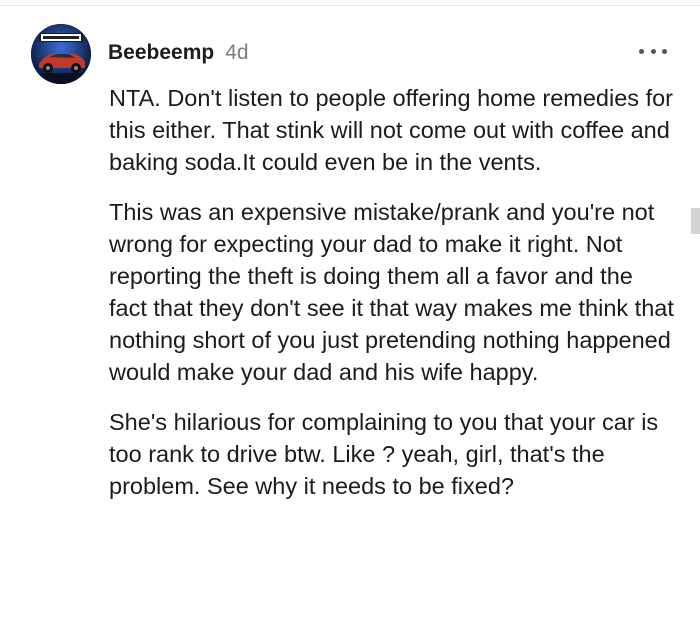  Describe the element at coordinates (350, 5) in the screenshot. I see `top-divider` at that location.